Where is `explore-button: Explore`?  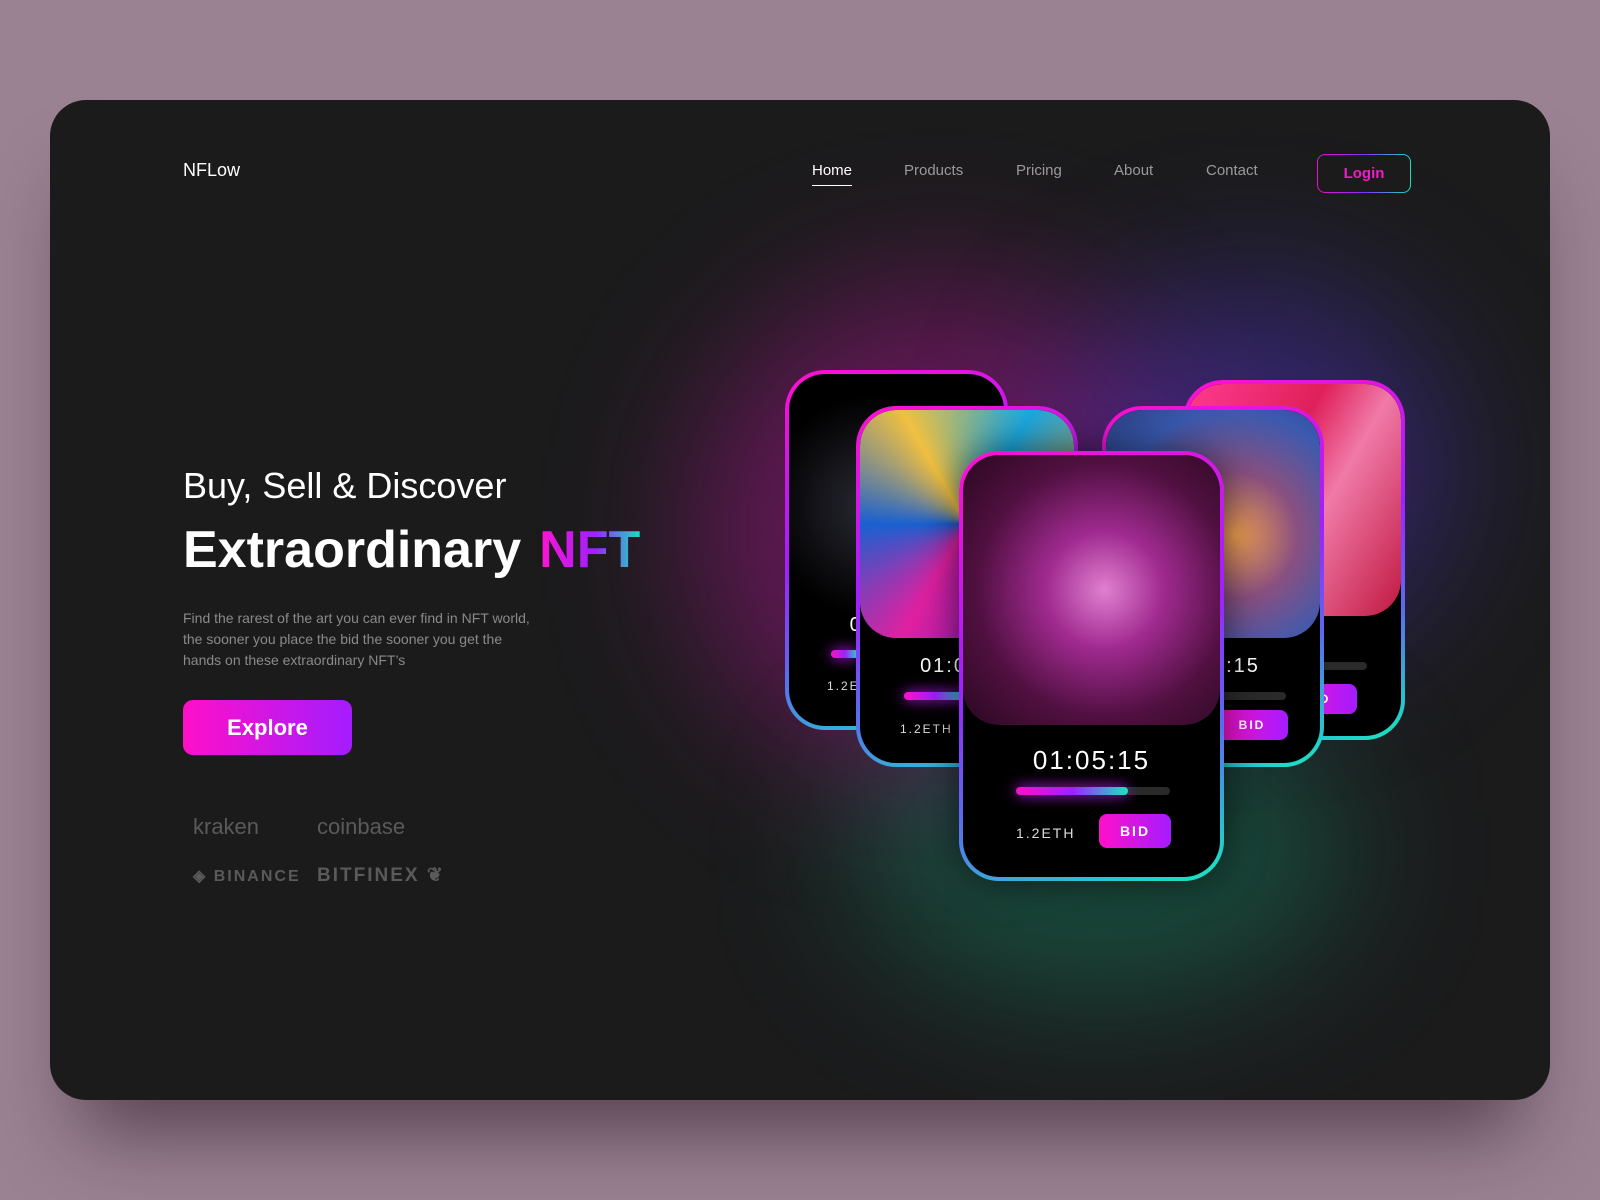
explore-button: Explore is located at coordinates (267, 727).